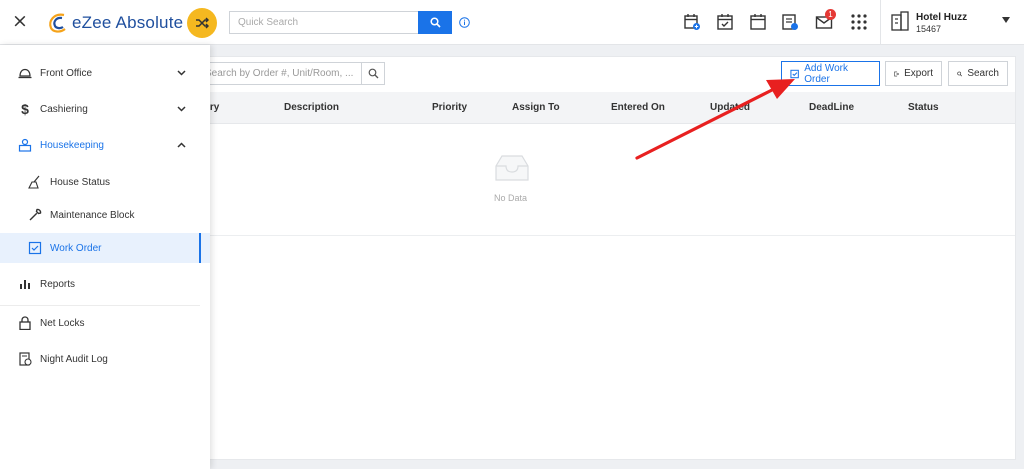  Describe the element at coordinates (536, 107) in the screenshot. I see `column-header-assign-to: Assign To` at that location.